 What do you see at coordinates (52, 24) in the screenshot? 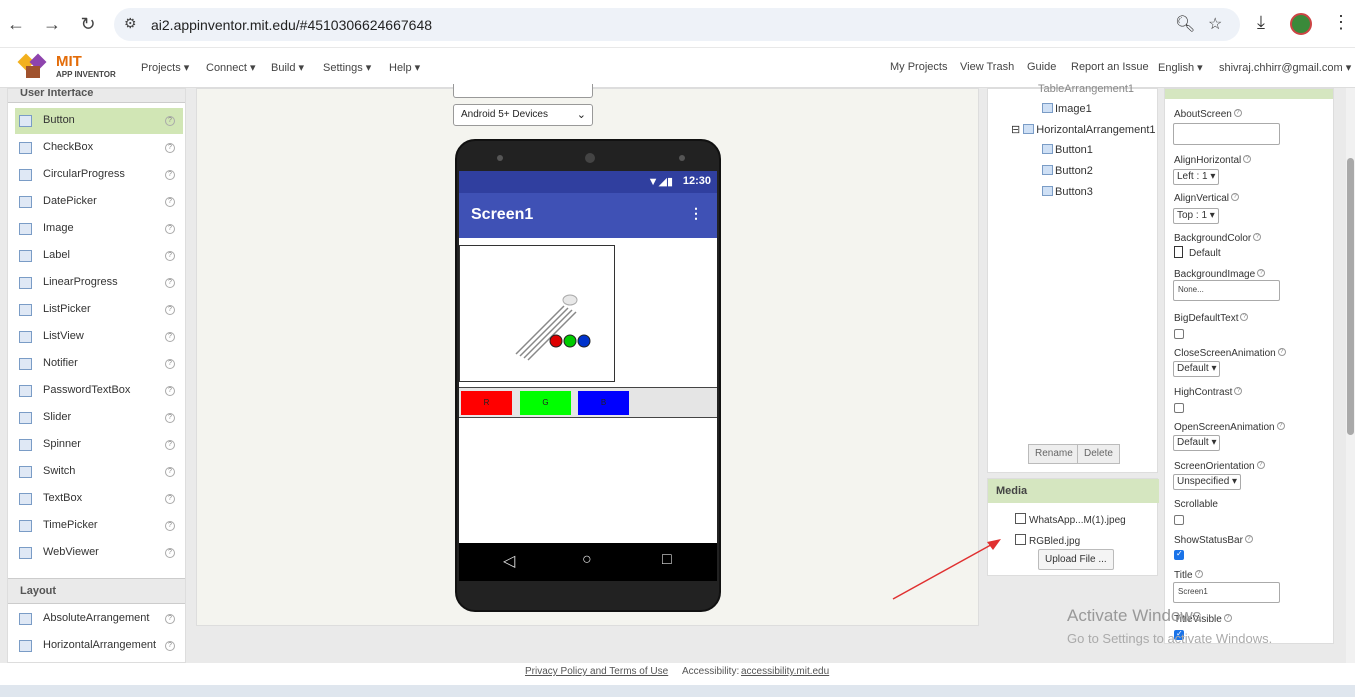
I see `forward-icon: →` at bounding box center [52, 24].